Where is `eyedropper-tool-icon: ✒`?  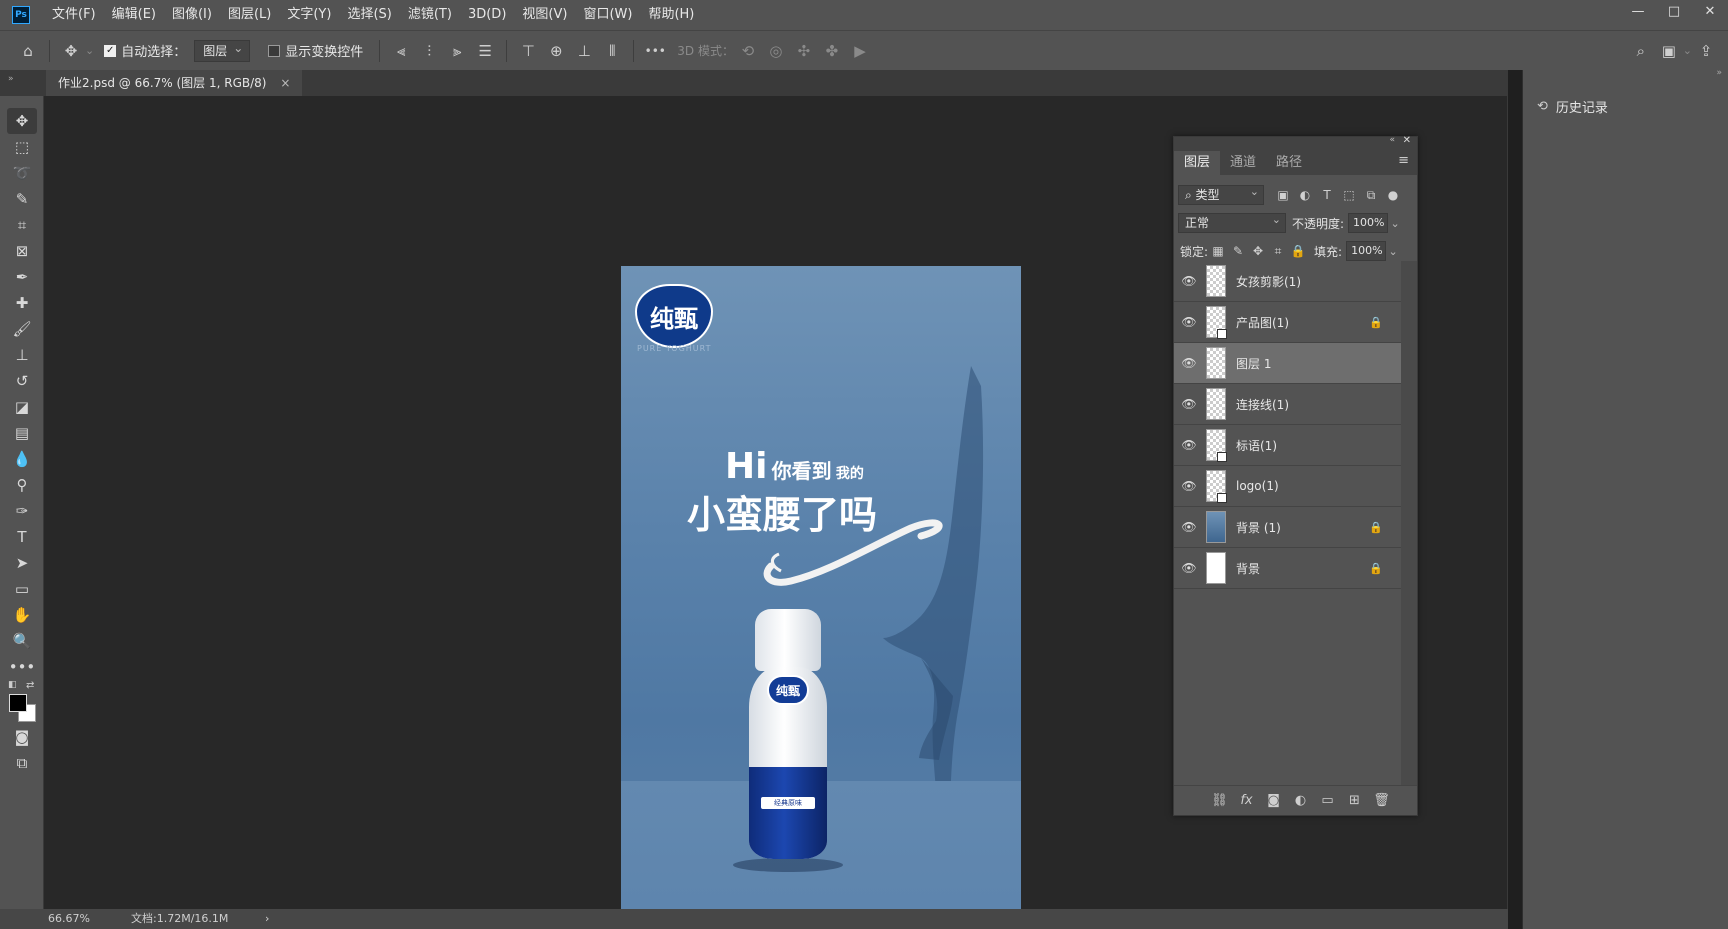 eyedropper-tool-icon: ✒ is located at coordinates (22, 277).